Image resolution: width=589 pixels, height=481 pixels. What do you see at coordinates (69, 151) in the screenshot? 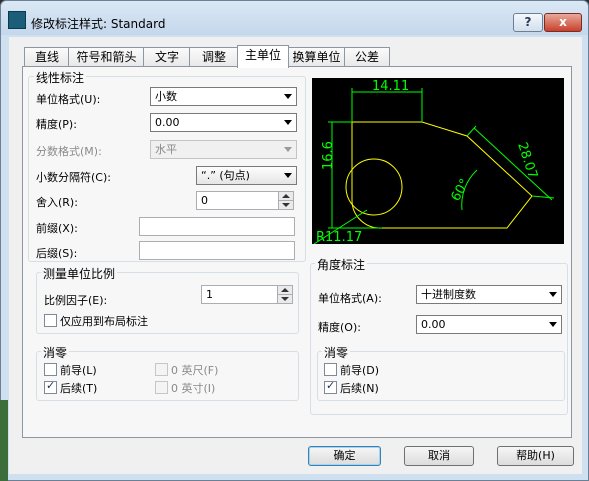
I see `fraction-format-label: 分数格式(M):` at bounding box center [69, 151].